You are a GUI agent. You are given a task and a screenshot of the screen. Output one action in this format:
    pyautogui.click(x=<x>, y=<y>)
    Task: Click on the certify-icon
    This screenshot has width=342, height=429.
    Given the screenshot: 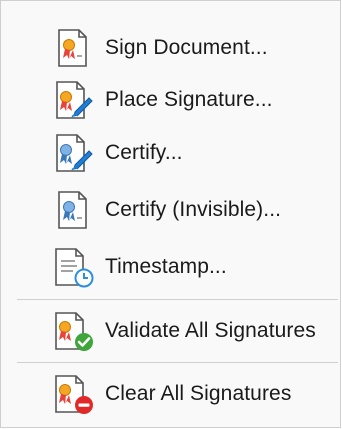 What is the action you would take?
    pyautogui.click(x=73, y=153)
    